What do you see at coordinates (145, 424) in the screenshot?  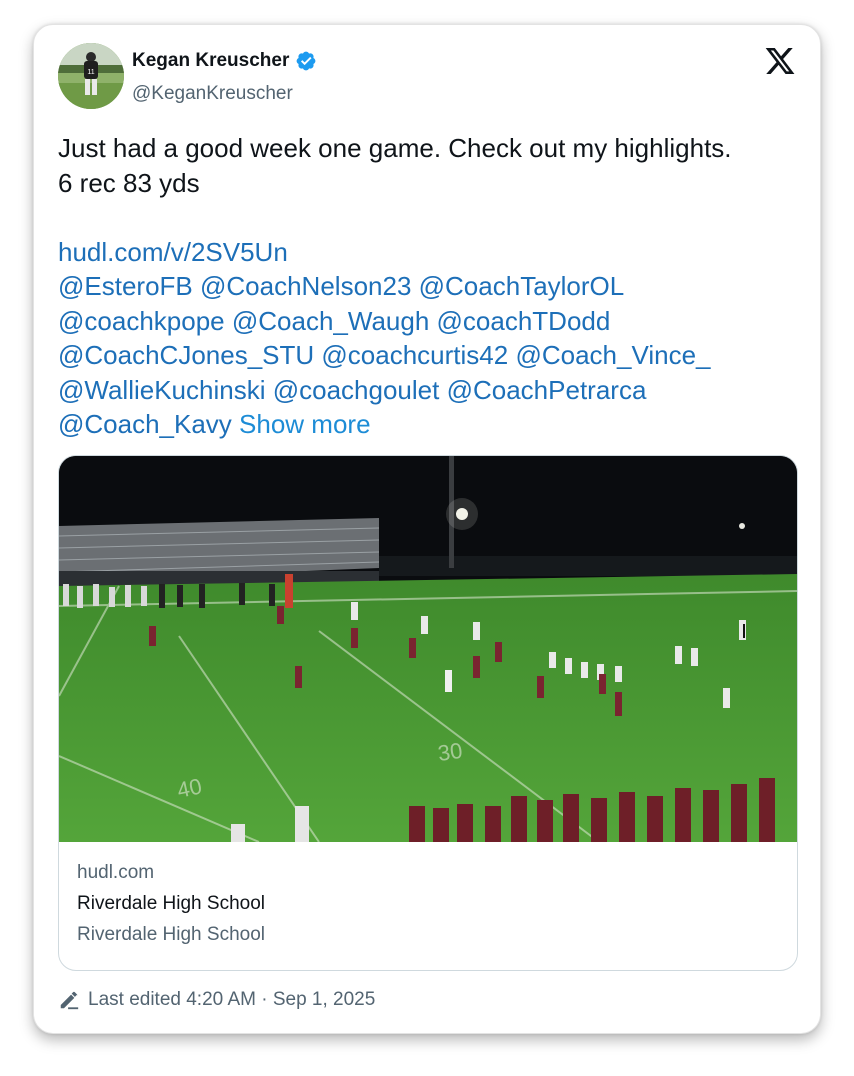 I see `mention-link: @Coach_Kavy` at bounding box center [145, 424].